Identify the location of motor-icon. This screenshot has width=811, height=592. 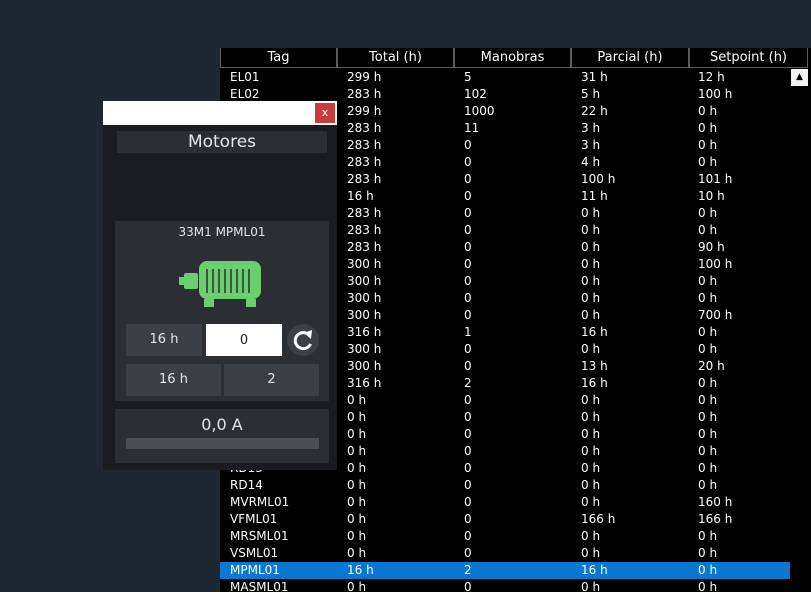
(220, 284).